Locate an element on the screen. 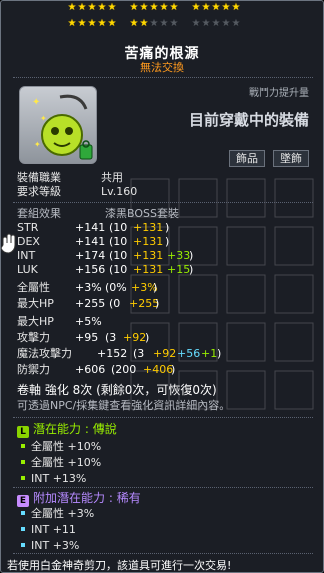 Image resolution: width=324 pixels, height=573 pixels. stat-extra-bonus: +1 is located at coordinates (209, 353).